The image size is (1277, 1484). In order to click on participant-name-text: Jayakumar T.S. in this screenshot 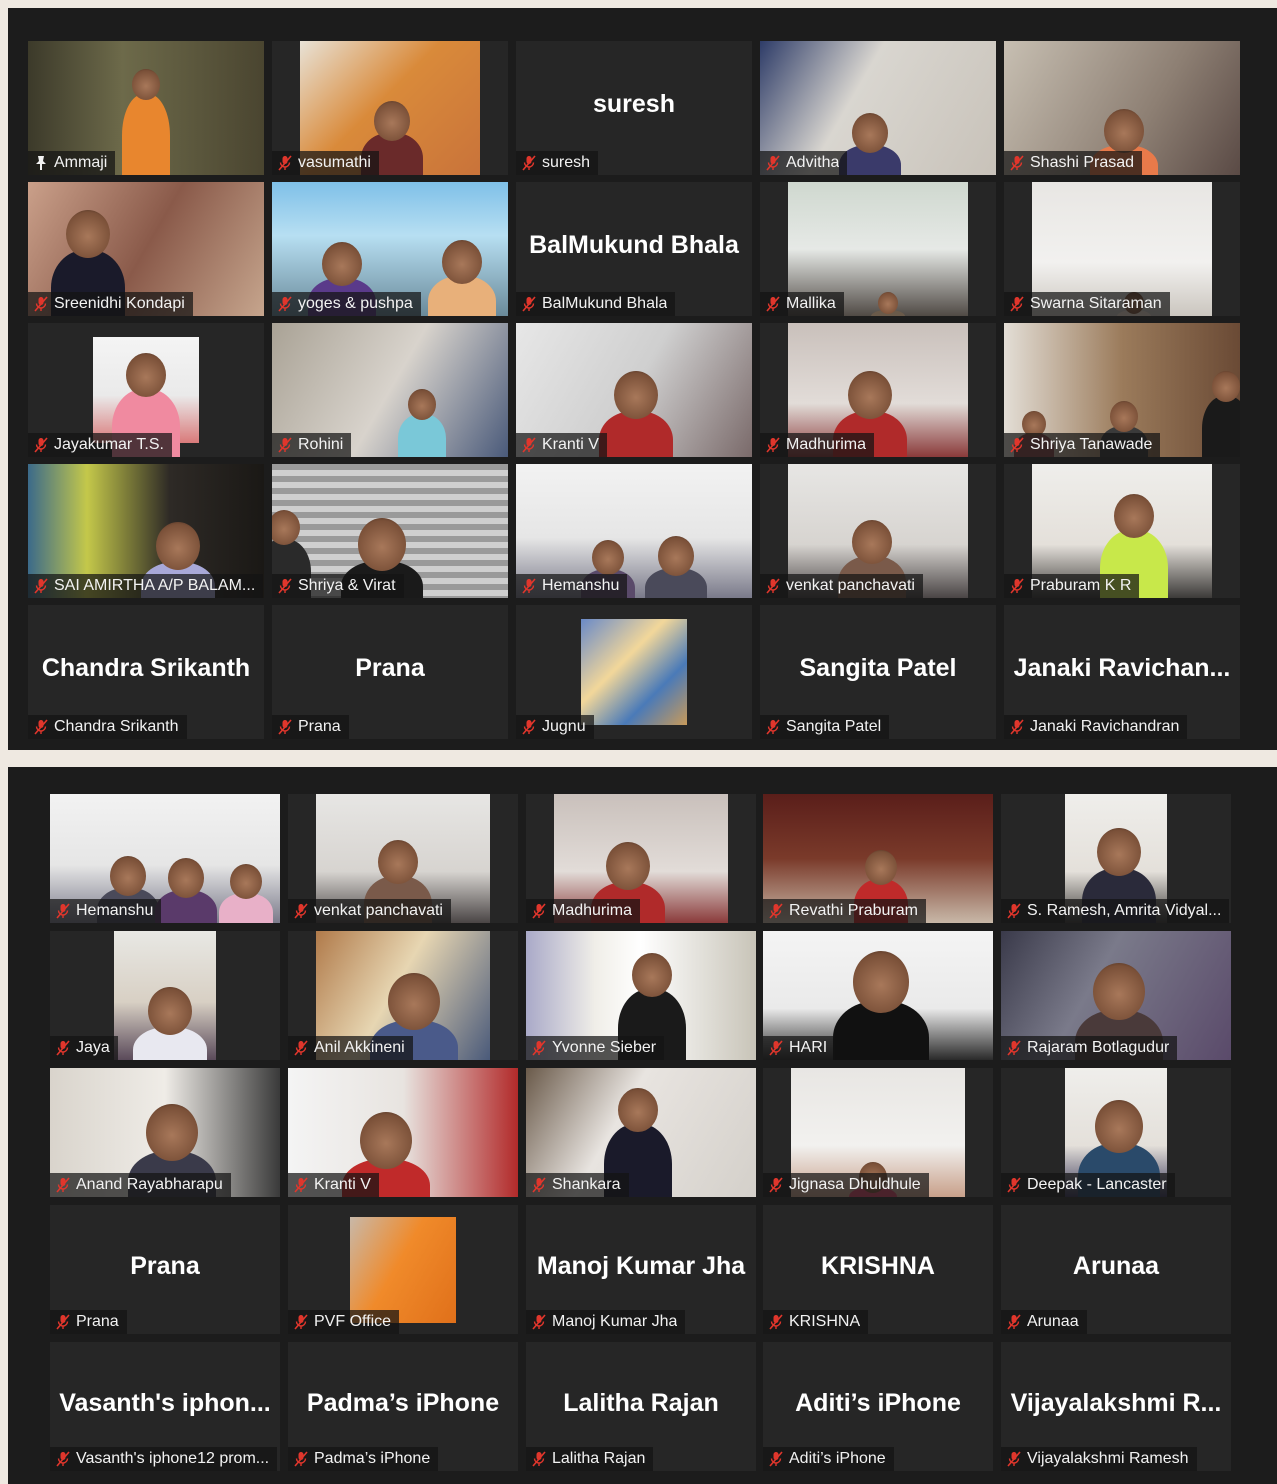, I will do `click(109, 444)`.